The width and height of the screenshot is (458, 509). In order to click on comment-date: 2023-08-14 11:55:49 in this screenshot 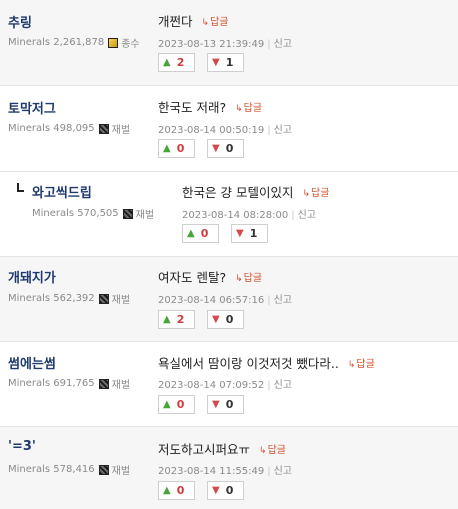, I will do `click(211, 471)`.